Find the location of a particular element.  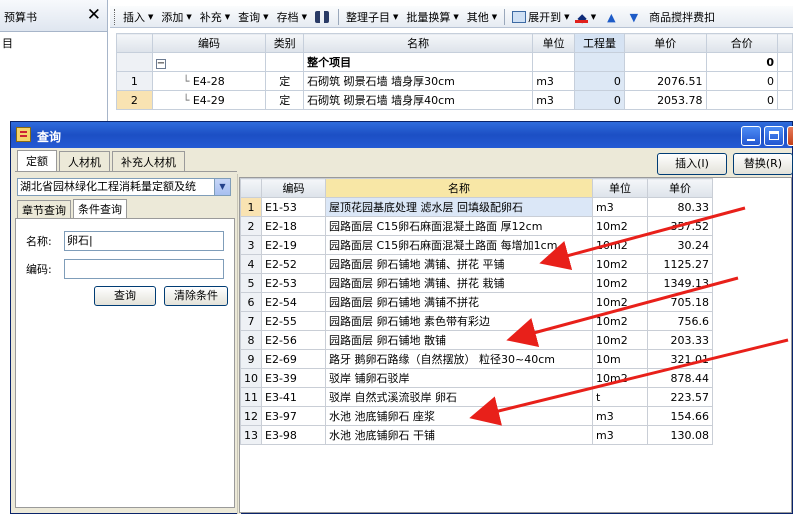

move-down-button: ▼ is located at coordinates (634, 17).